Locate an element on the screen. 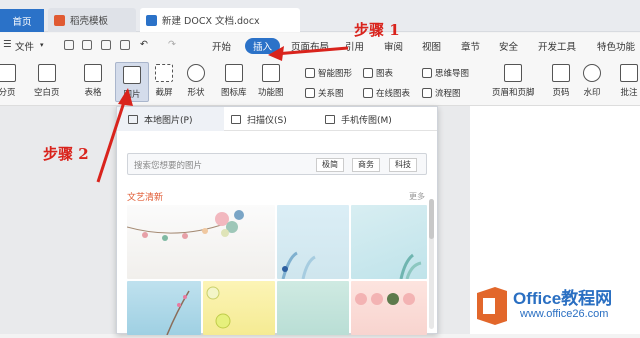 The image size is (640, 338). office-logo-icon is located at coordinates (492, 306).